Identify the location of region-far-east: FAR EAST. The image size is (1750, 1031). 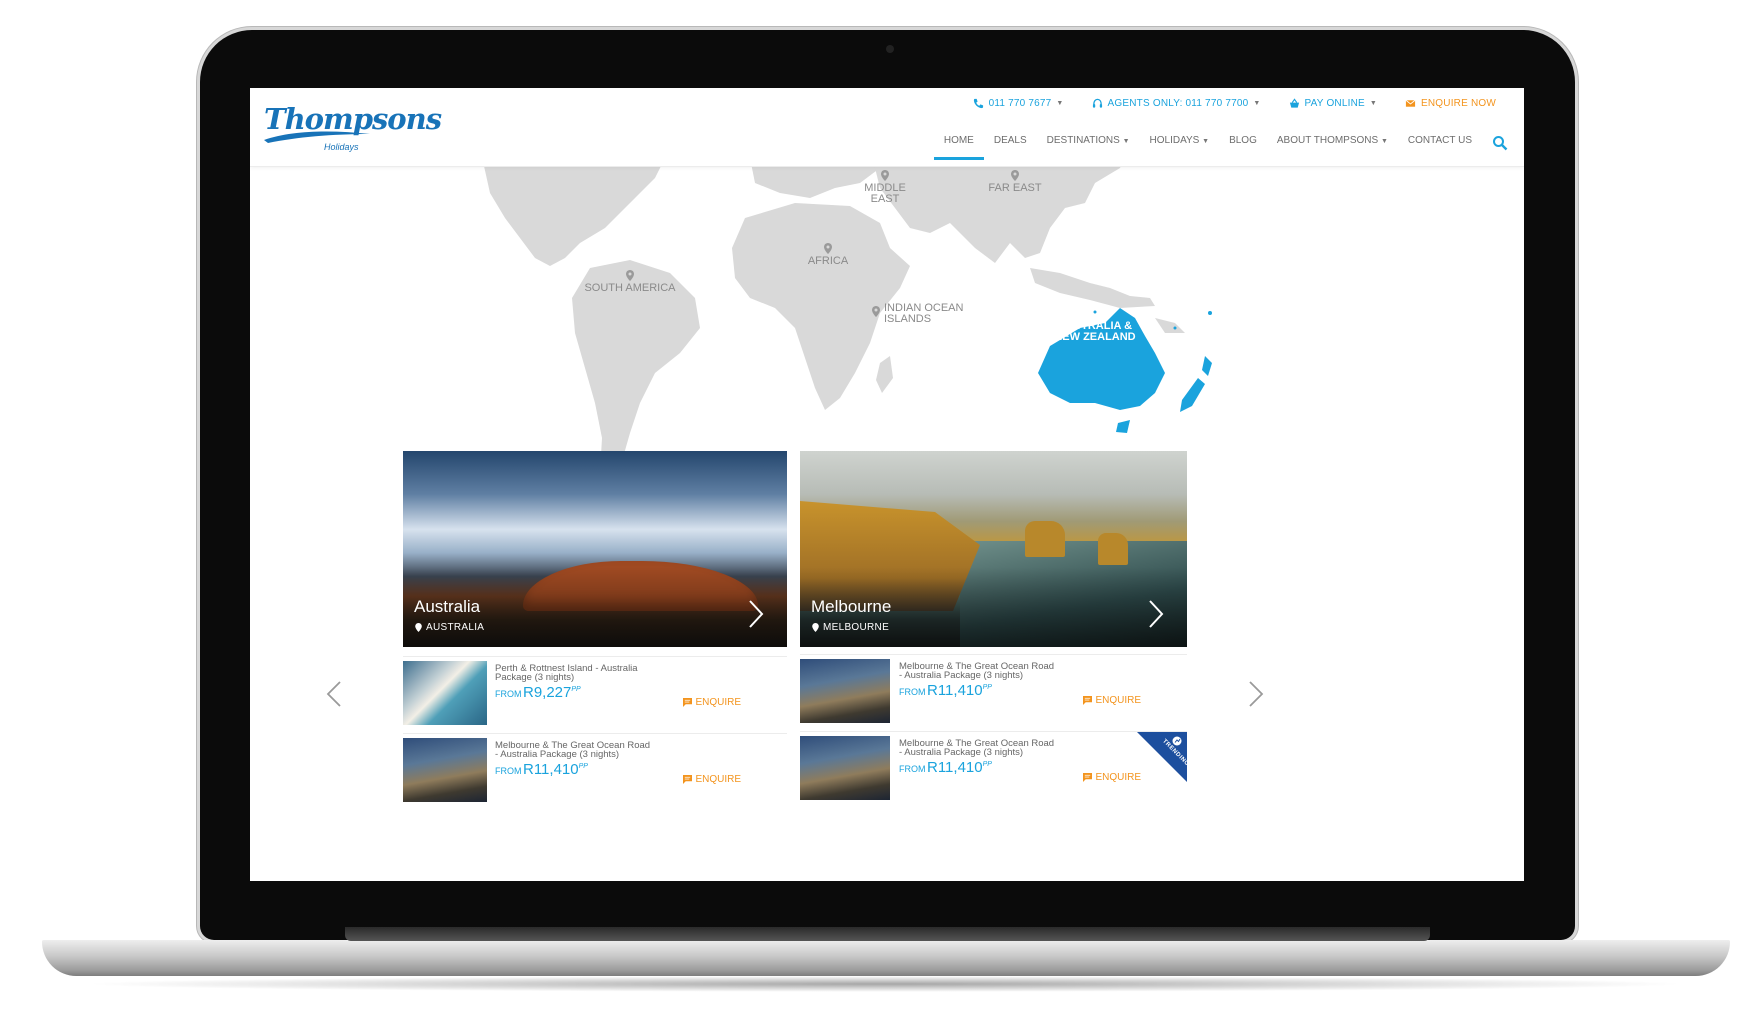
(1015, 182).